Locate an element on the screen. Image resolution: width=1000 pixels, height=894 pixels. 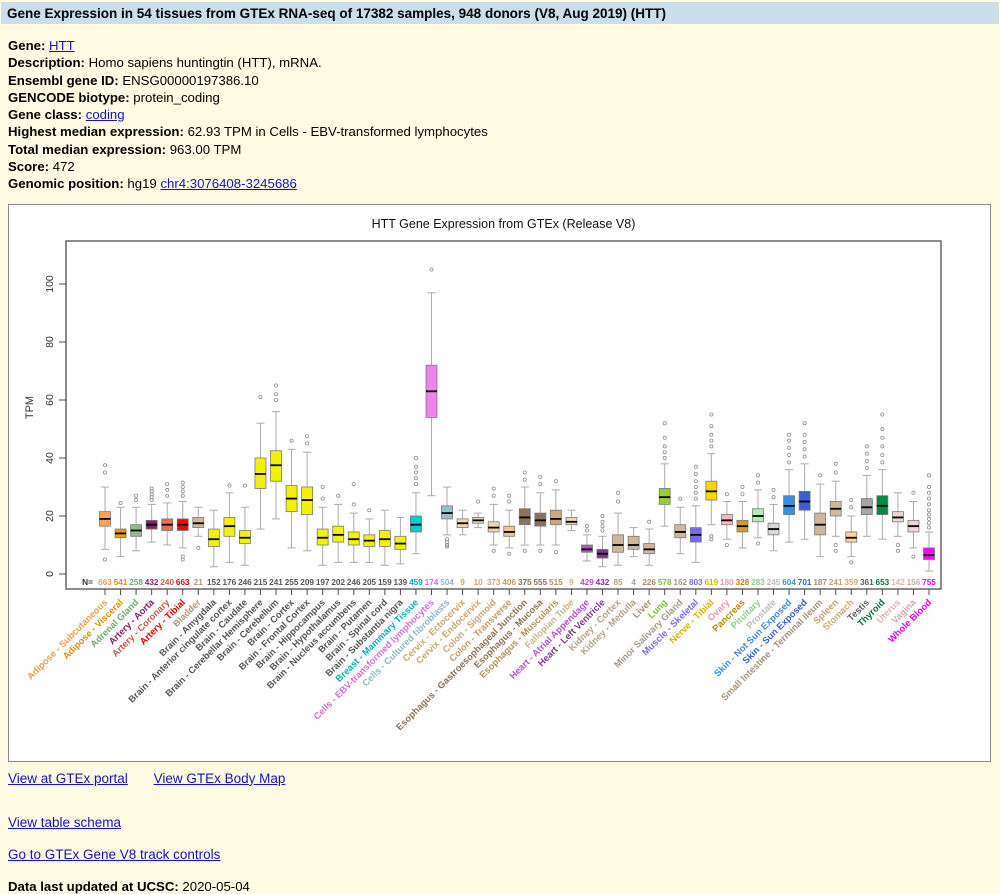
info-row: GENCODE biotype: protein_coding is located at coordinates (500, 97).